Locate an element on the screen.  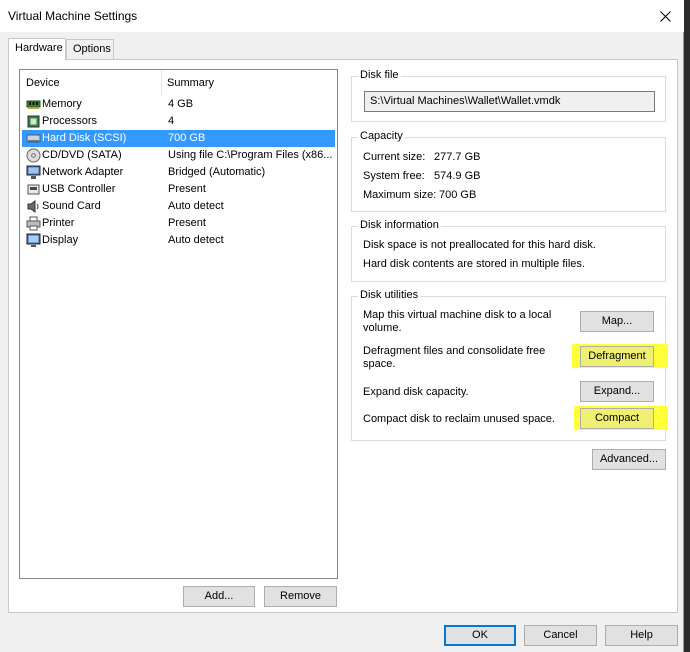
device-name: Hard Disk (SCSI) is located at coordinates (84, 138).